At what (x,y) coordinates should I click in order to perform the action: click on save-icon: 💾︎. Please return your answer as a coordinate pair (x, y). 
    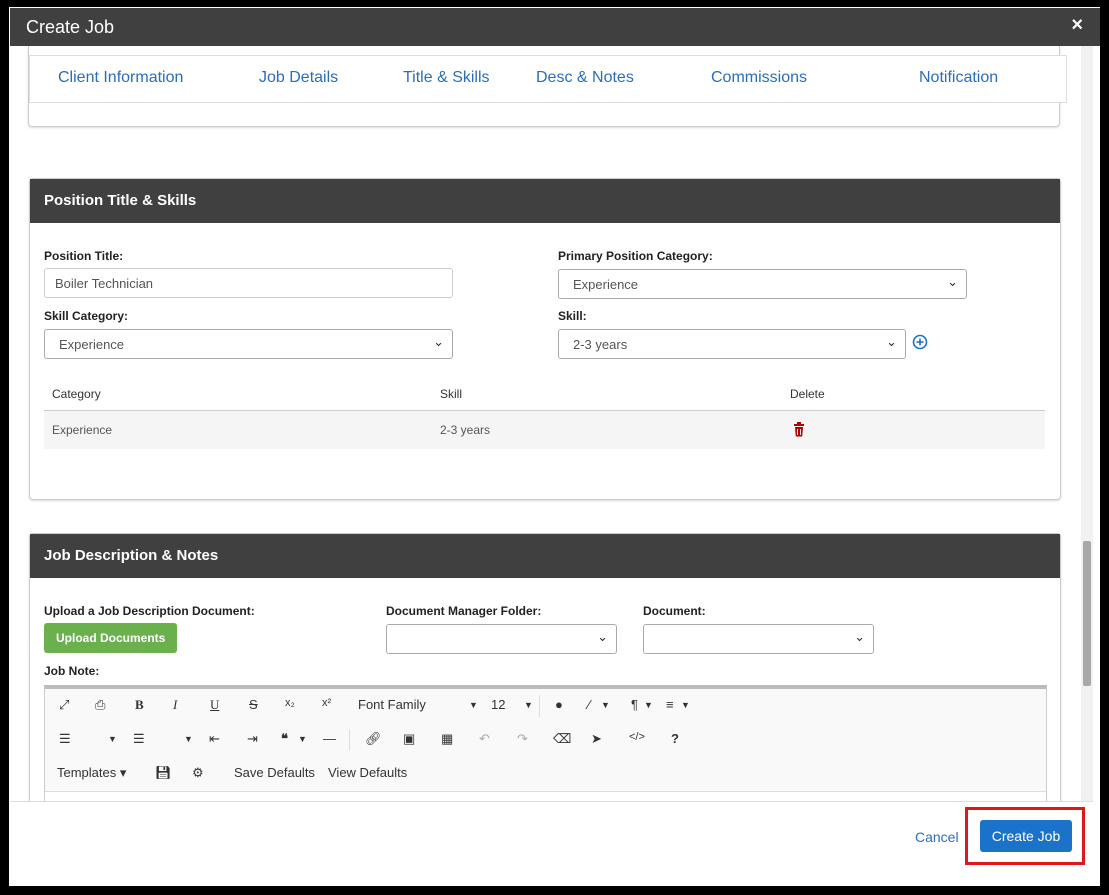
    Looking at the image, I should click on (163, 773).